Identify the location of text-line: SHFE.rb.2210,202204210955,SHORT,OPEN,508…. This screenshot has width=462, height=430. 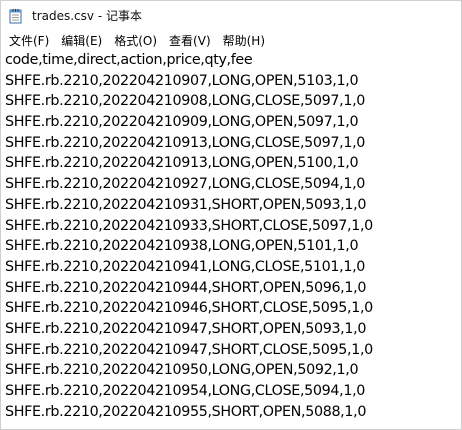
(186, 411).